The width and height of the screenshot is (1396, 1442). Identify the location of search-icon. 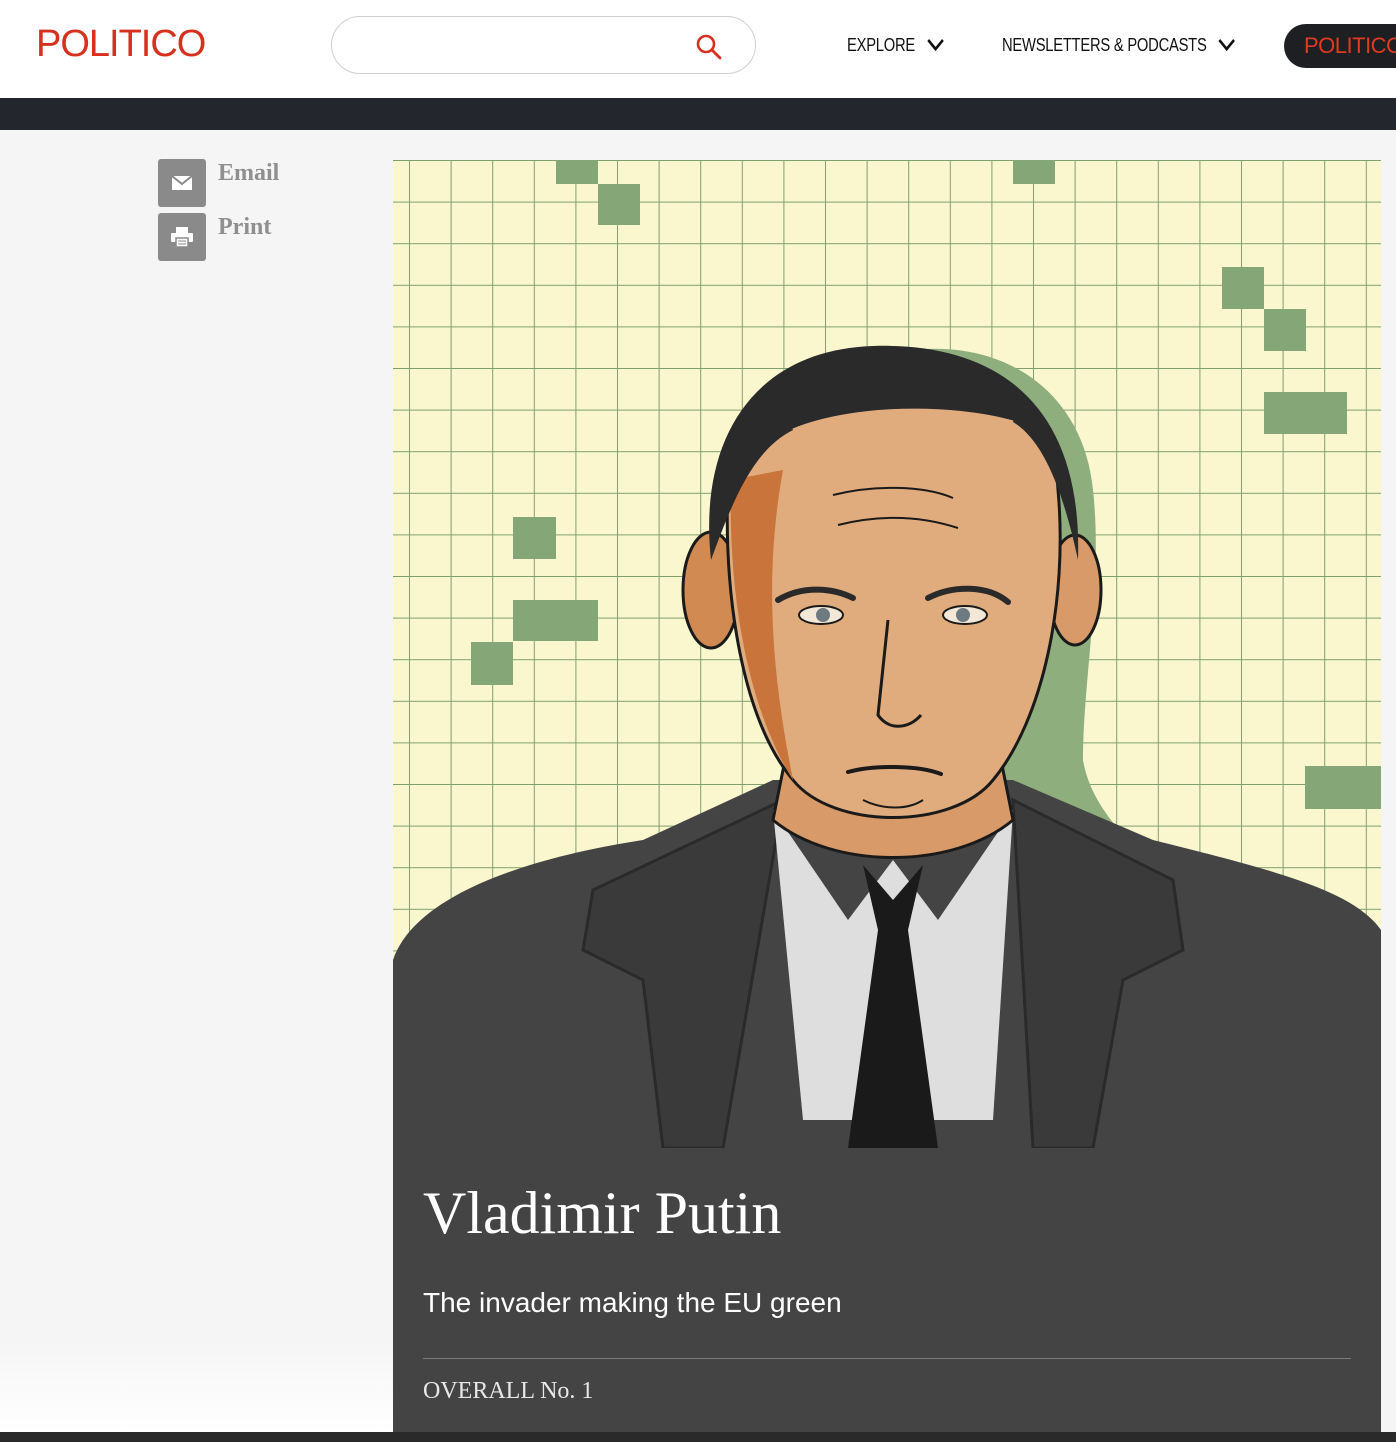
(709, 47).